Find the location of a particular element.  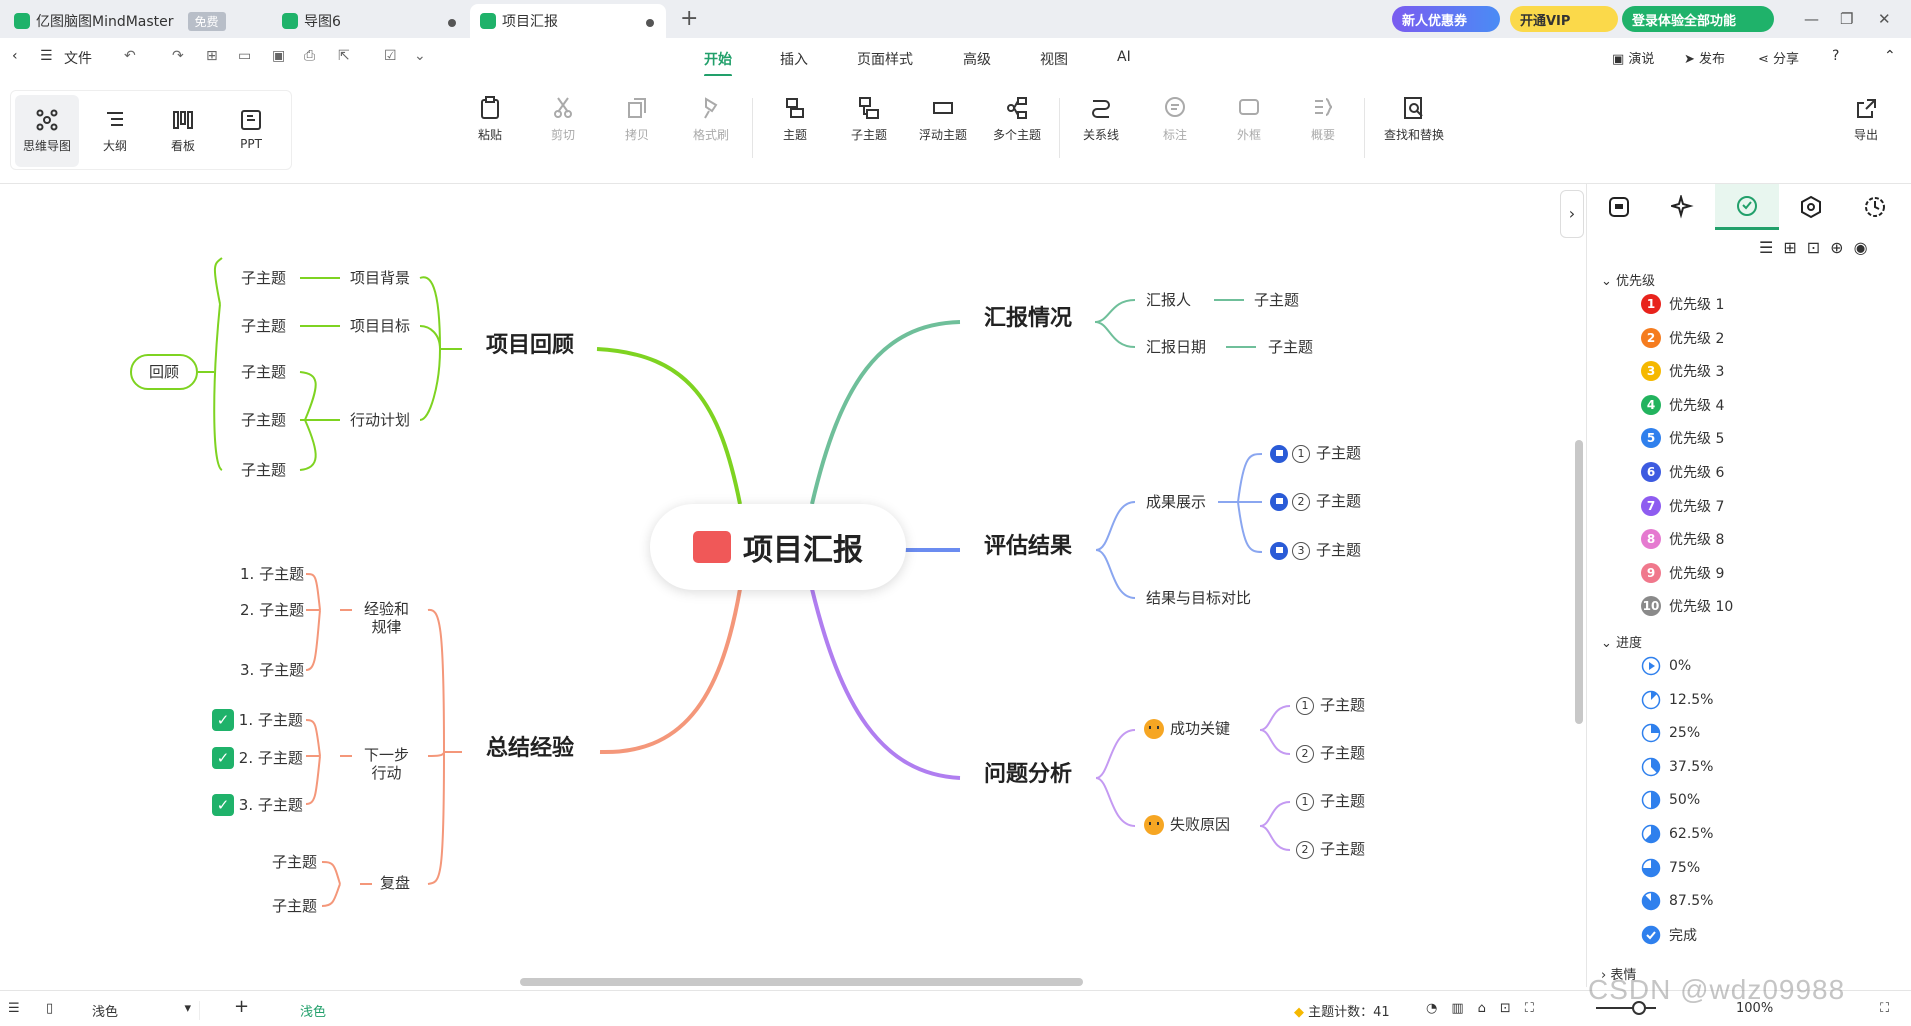

progress-item-2: 25% is located at coordinates (1670, 733).